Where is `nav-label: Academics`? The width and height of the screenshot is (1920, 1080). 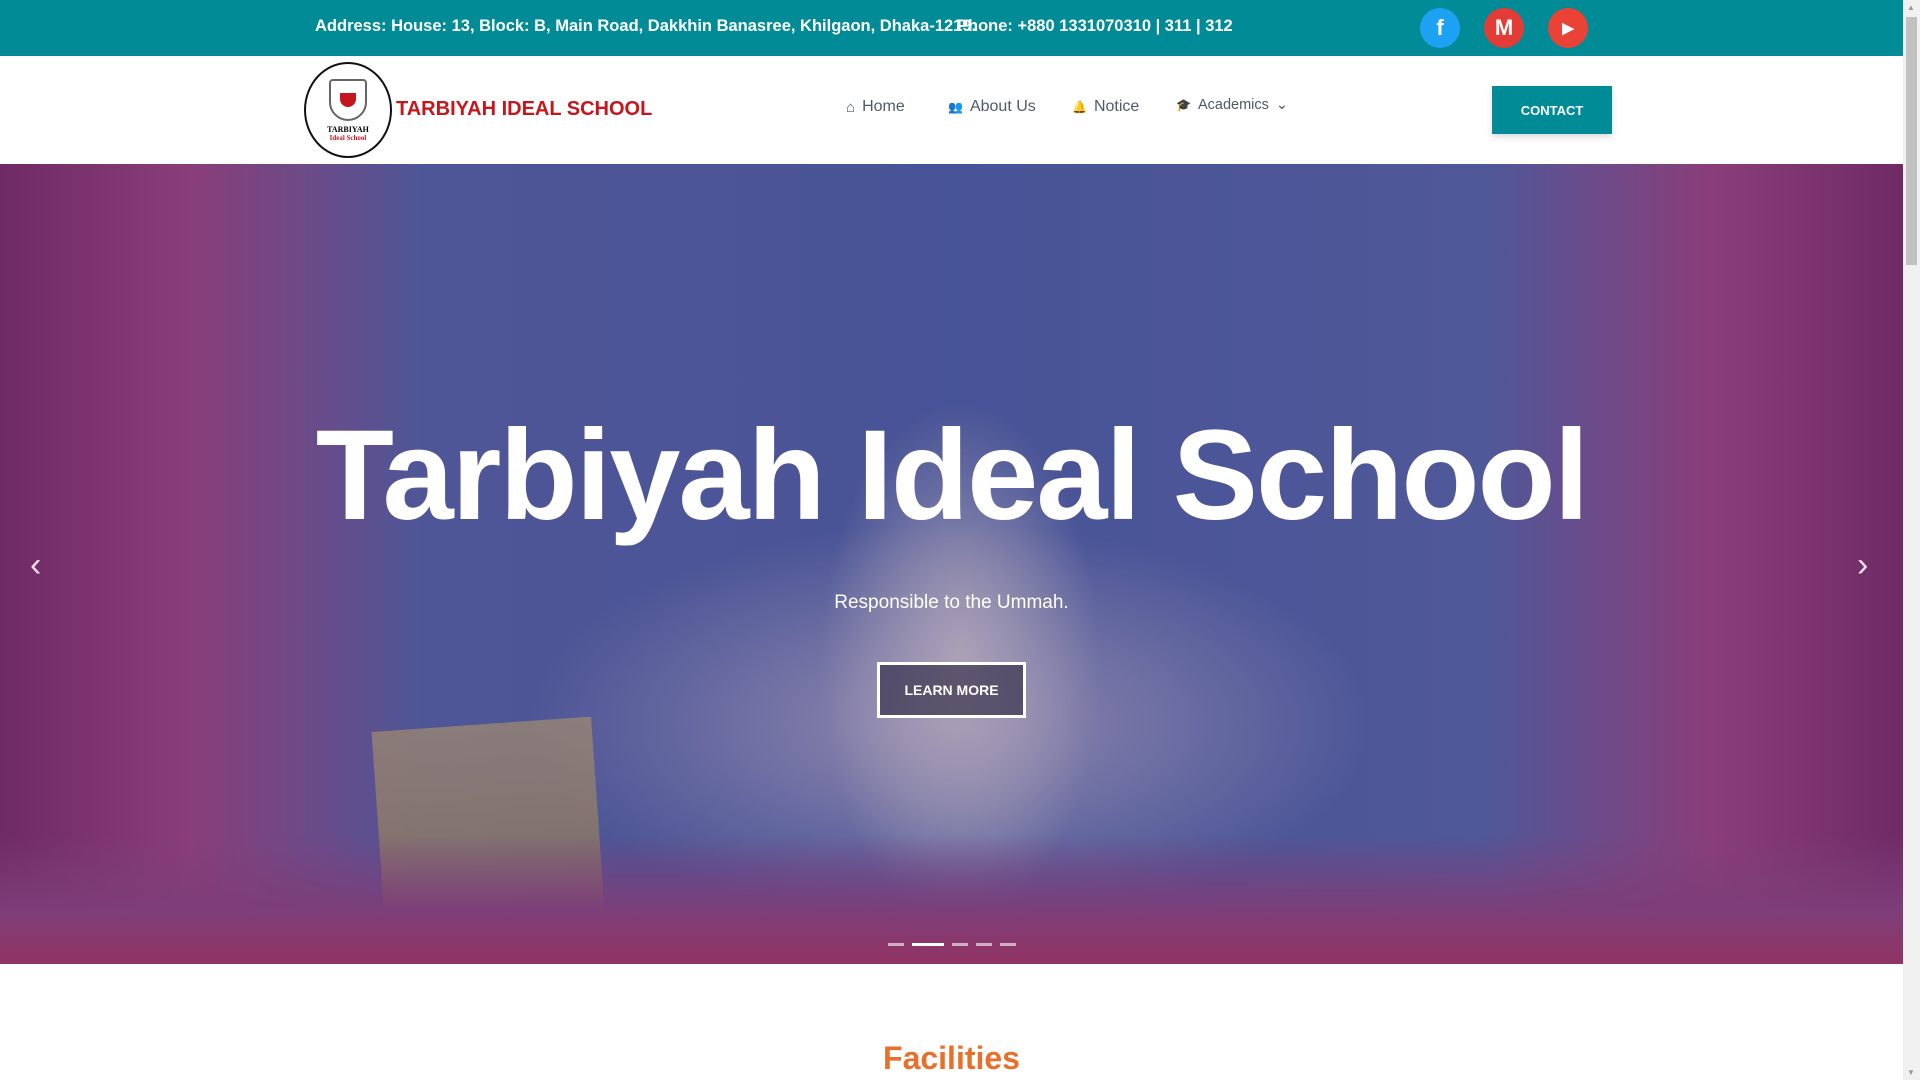 nav-label: Academics is located at coordinates (1233, 105).